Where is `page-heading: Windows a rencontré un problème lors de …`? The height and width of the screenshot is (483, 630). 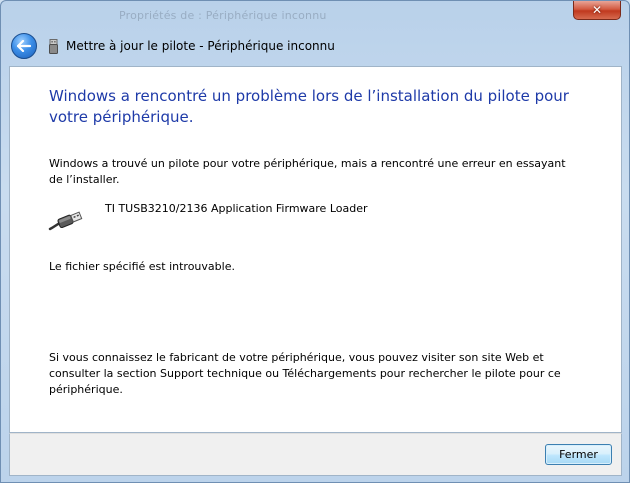 page-heading: Windows a rencontré un problème lors de … is located at coordinates (309, 106).